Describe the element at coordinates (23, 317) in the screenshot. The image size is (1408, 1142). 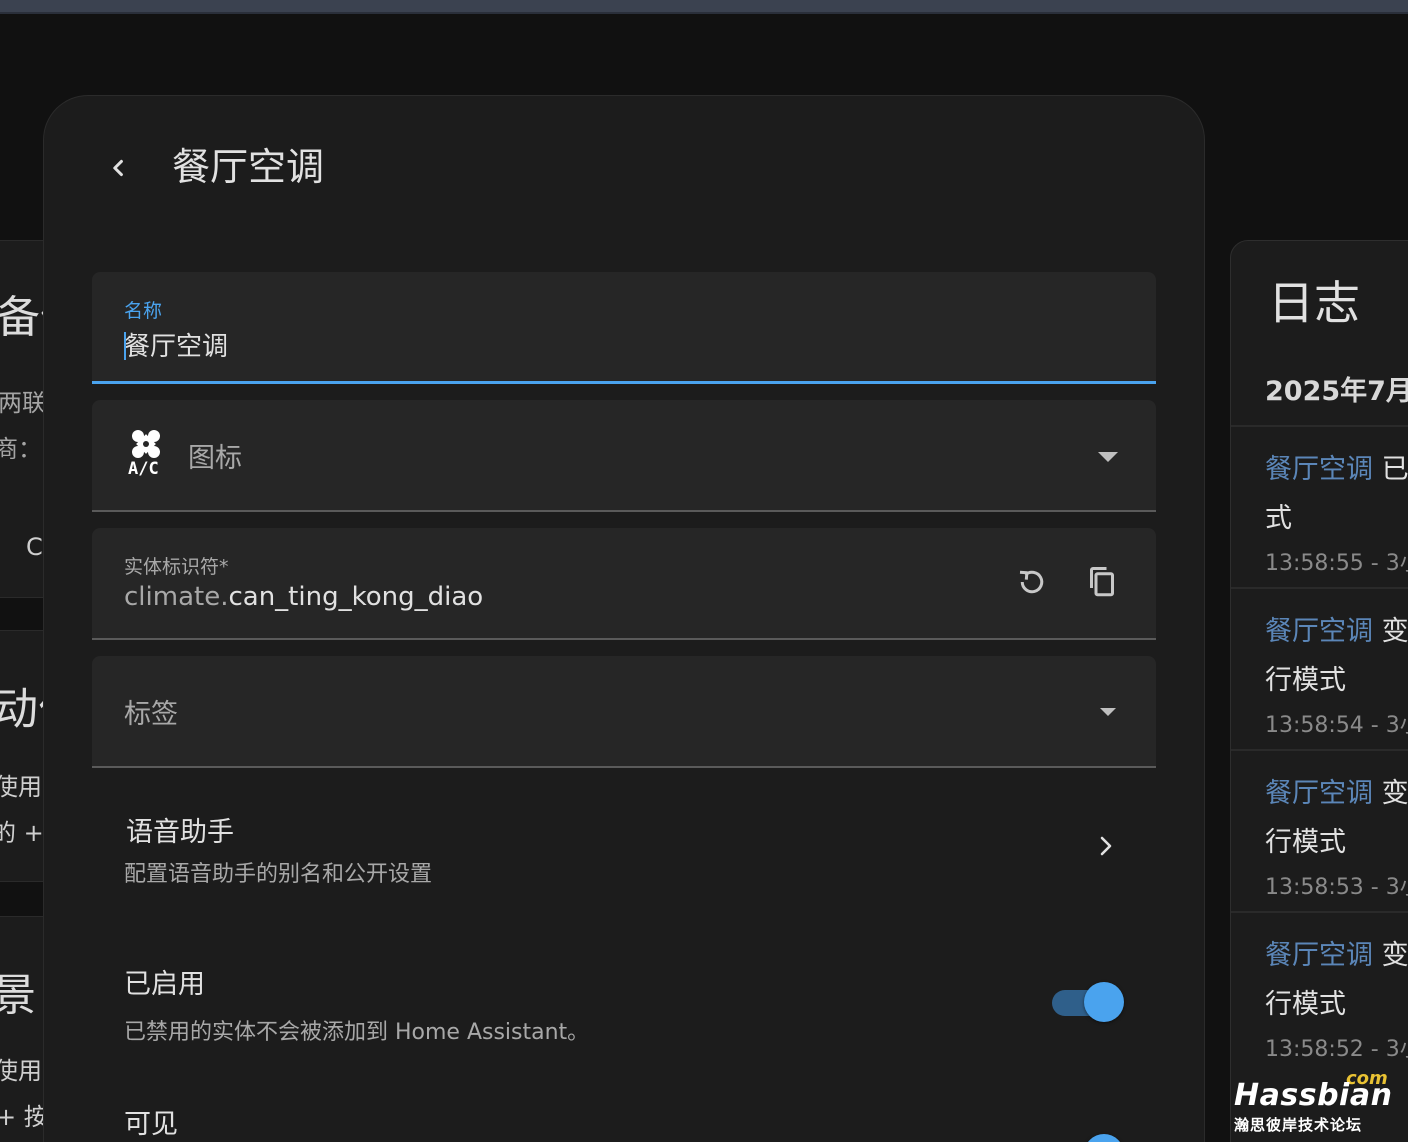
I see `background-text: 备信` at that location.